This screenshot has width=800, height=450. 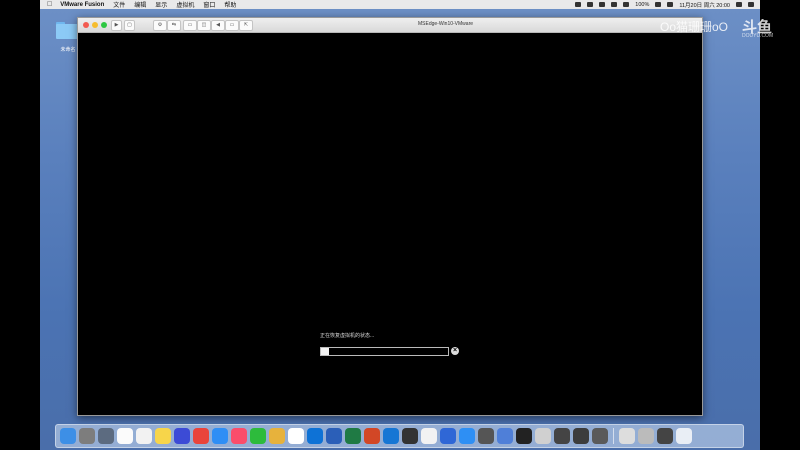 What do you see at coordinates (325, 351) in the screenshot?
I see `restore-progress-fill` at bounding box center [325, 351].